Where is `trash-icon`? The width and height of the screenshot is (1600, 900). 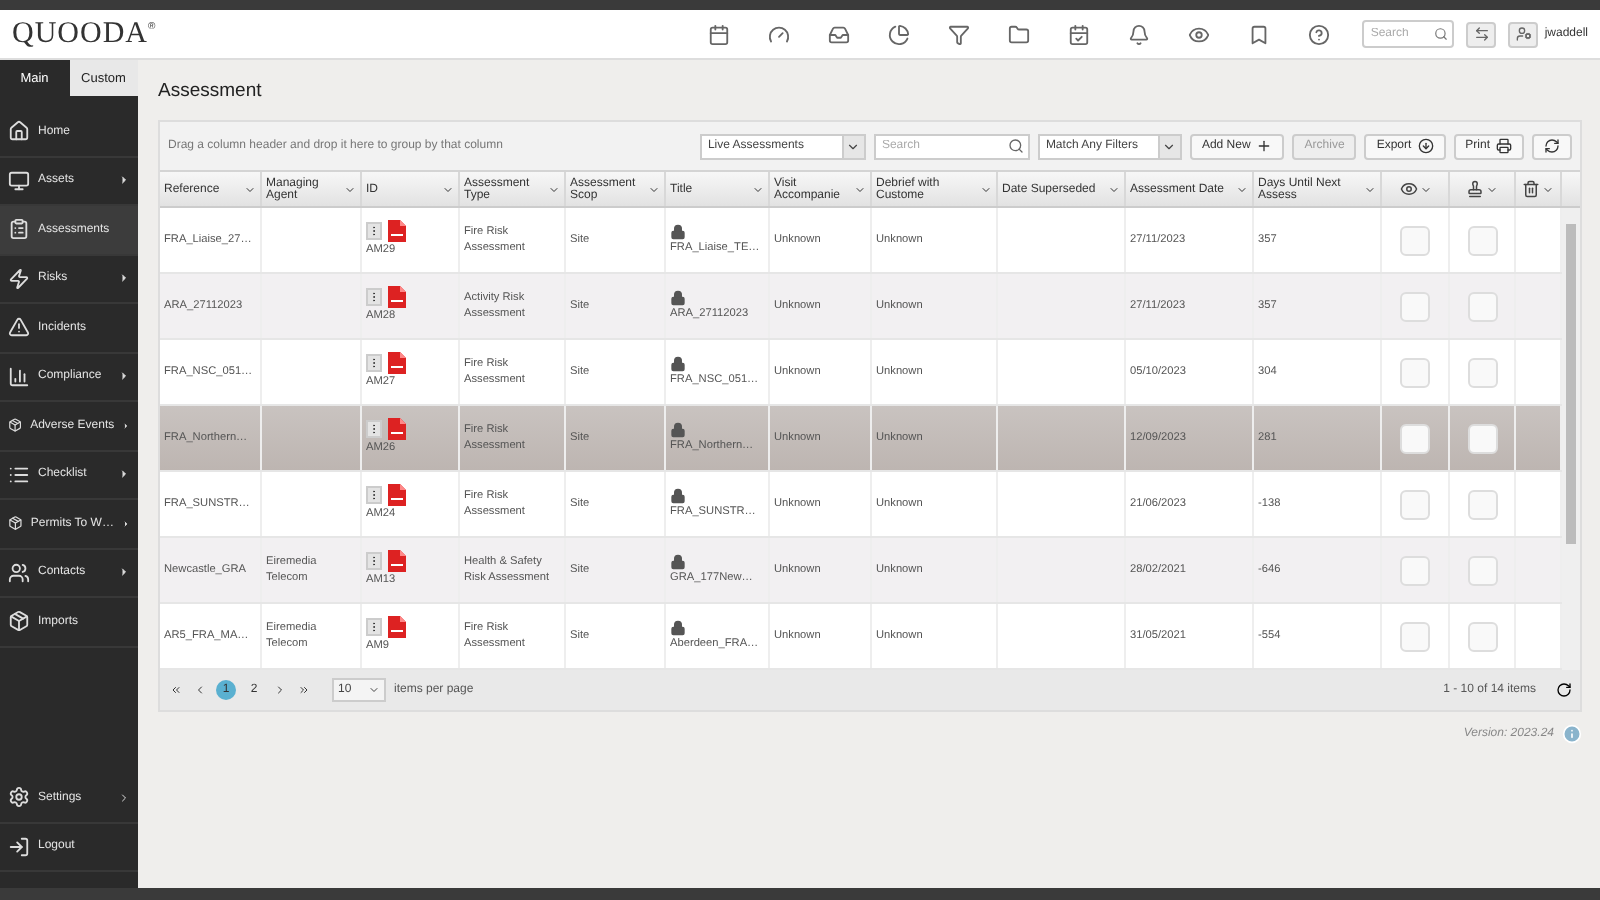 trash-icon is located at coordinates (1531, 189).